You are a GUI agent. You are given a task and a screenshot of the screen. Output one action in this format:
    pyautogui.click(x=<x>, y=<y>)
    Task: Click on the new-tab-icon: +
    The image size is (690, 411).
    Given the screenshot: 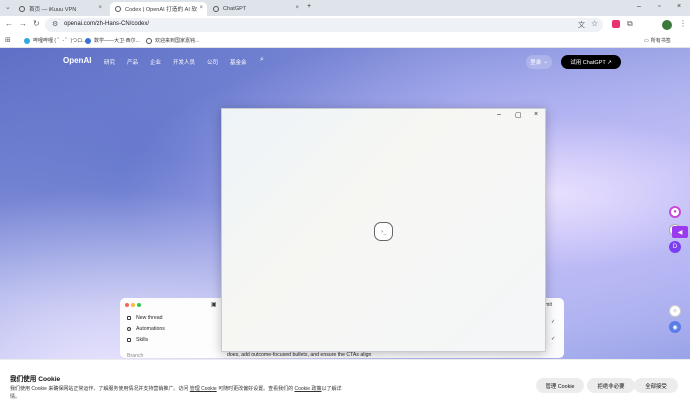 What is the action you would take?
    pyautogui.click(x=309, y=6)
    